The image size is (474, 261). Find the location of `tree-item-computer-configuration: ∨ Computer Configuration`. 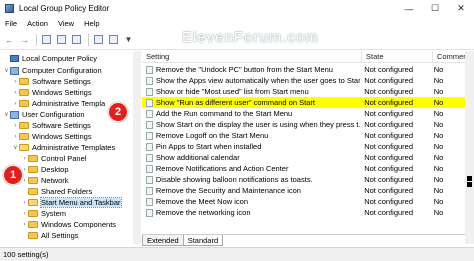

tree-item-computer-configuration: ∨ Computer Configuration is located at coordinates (52, 70).